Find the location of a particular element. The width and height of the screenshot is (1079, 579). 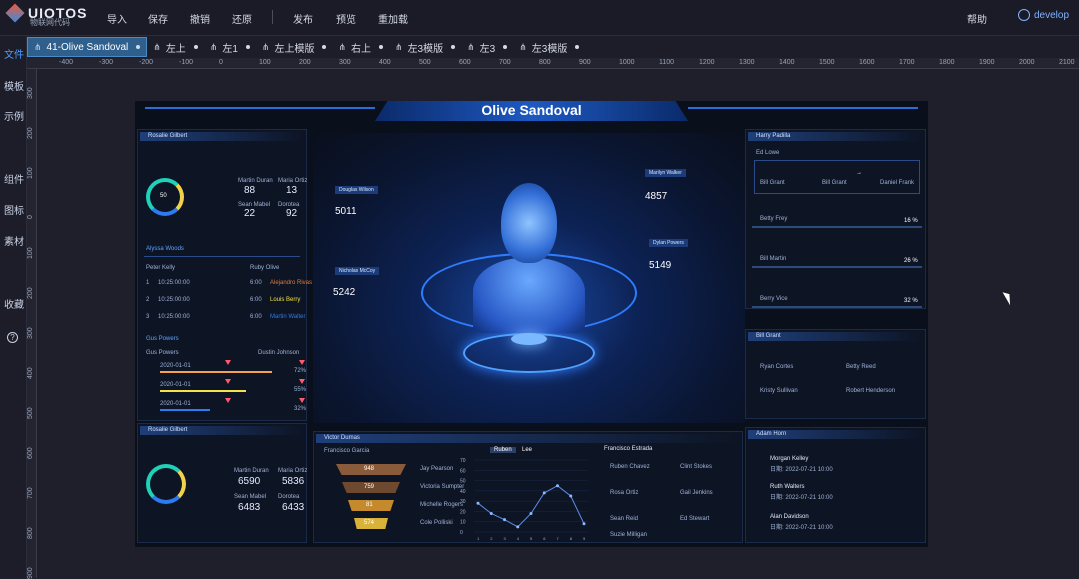

sidebar-item-component: 组件 is located at coordinates (14, 178).